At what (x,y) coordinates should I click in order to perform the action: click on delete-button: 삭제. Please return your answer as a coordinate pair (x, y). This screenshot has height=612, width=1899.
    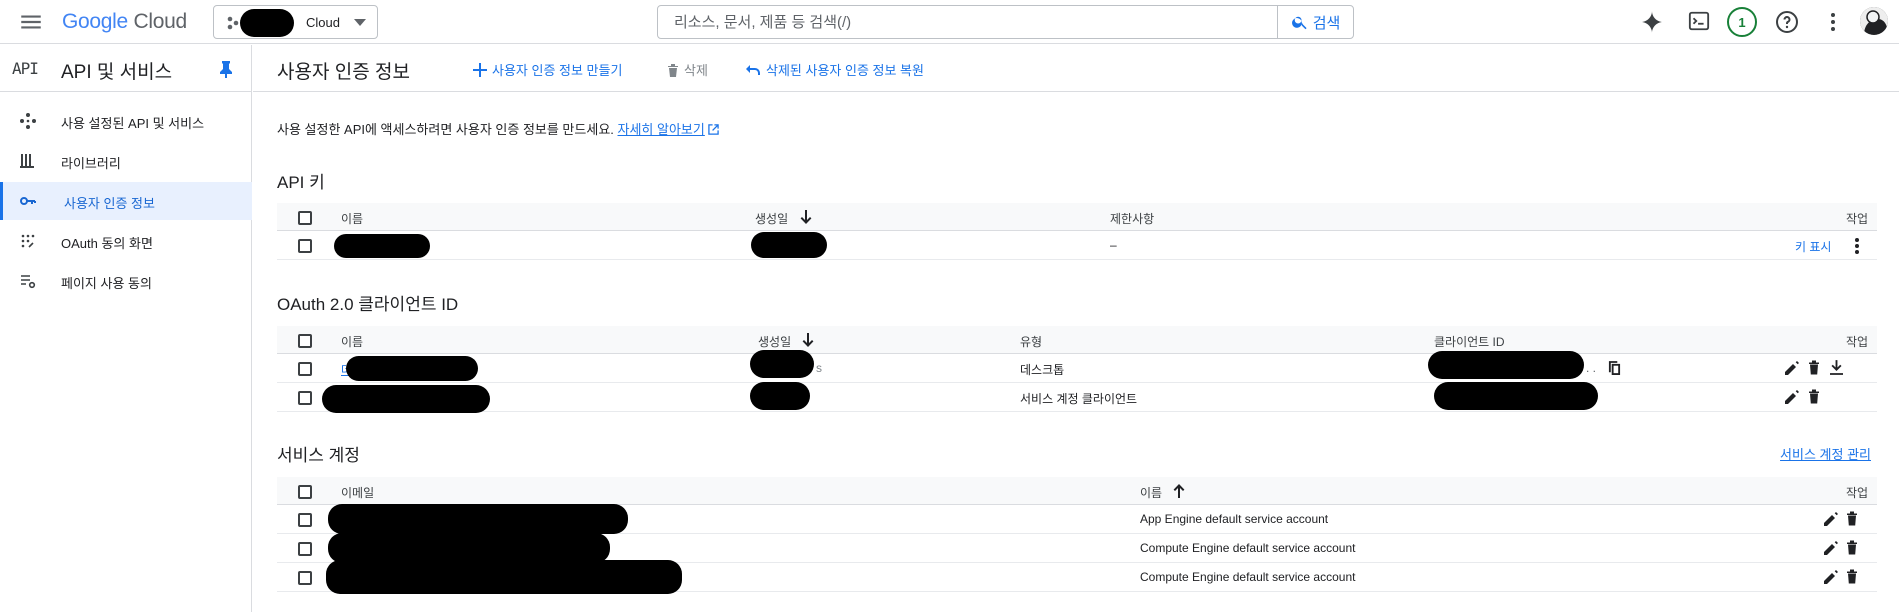
    Looking at the image, I should click on (687, 69).